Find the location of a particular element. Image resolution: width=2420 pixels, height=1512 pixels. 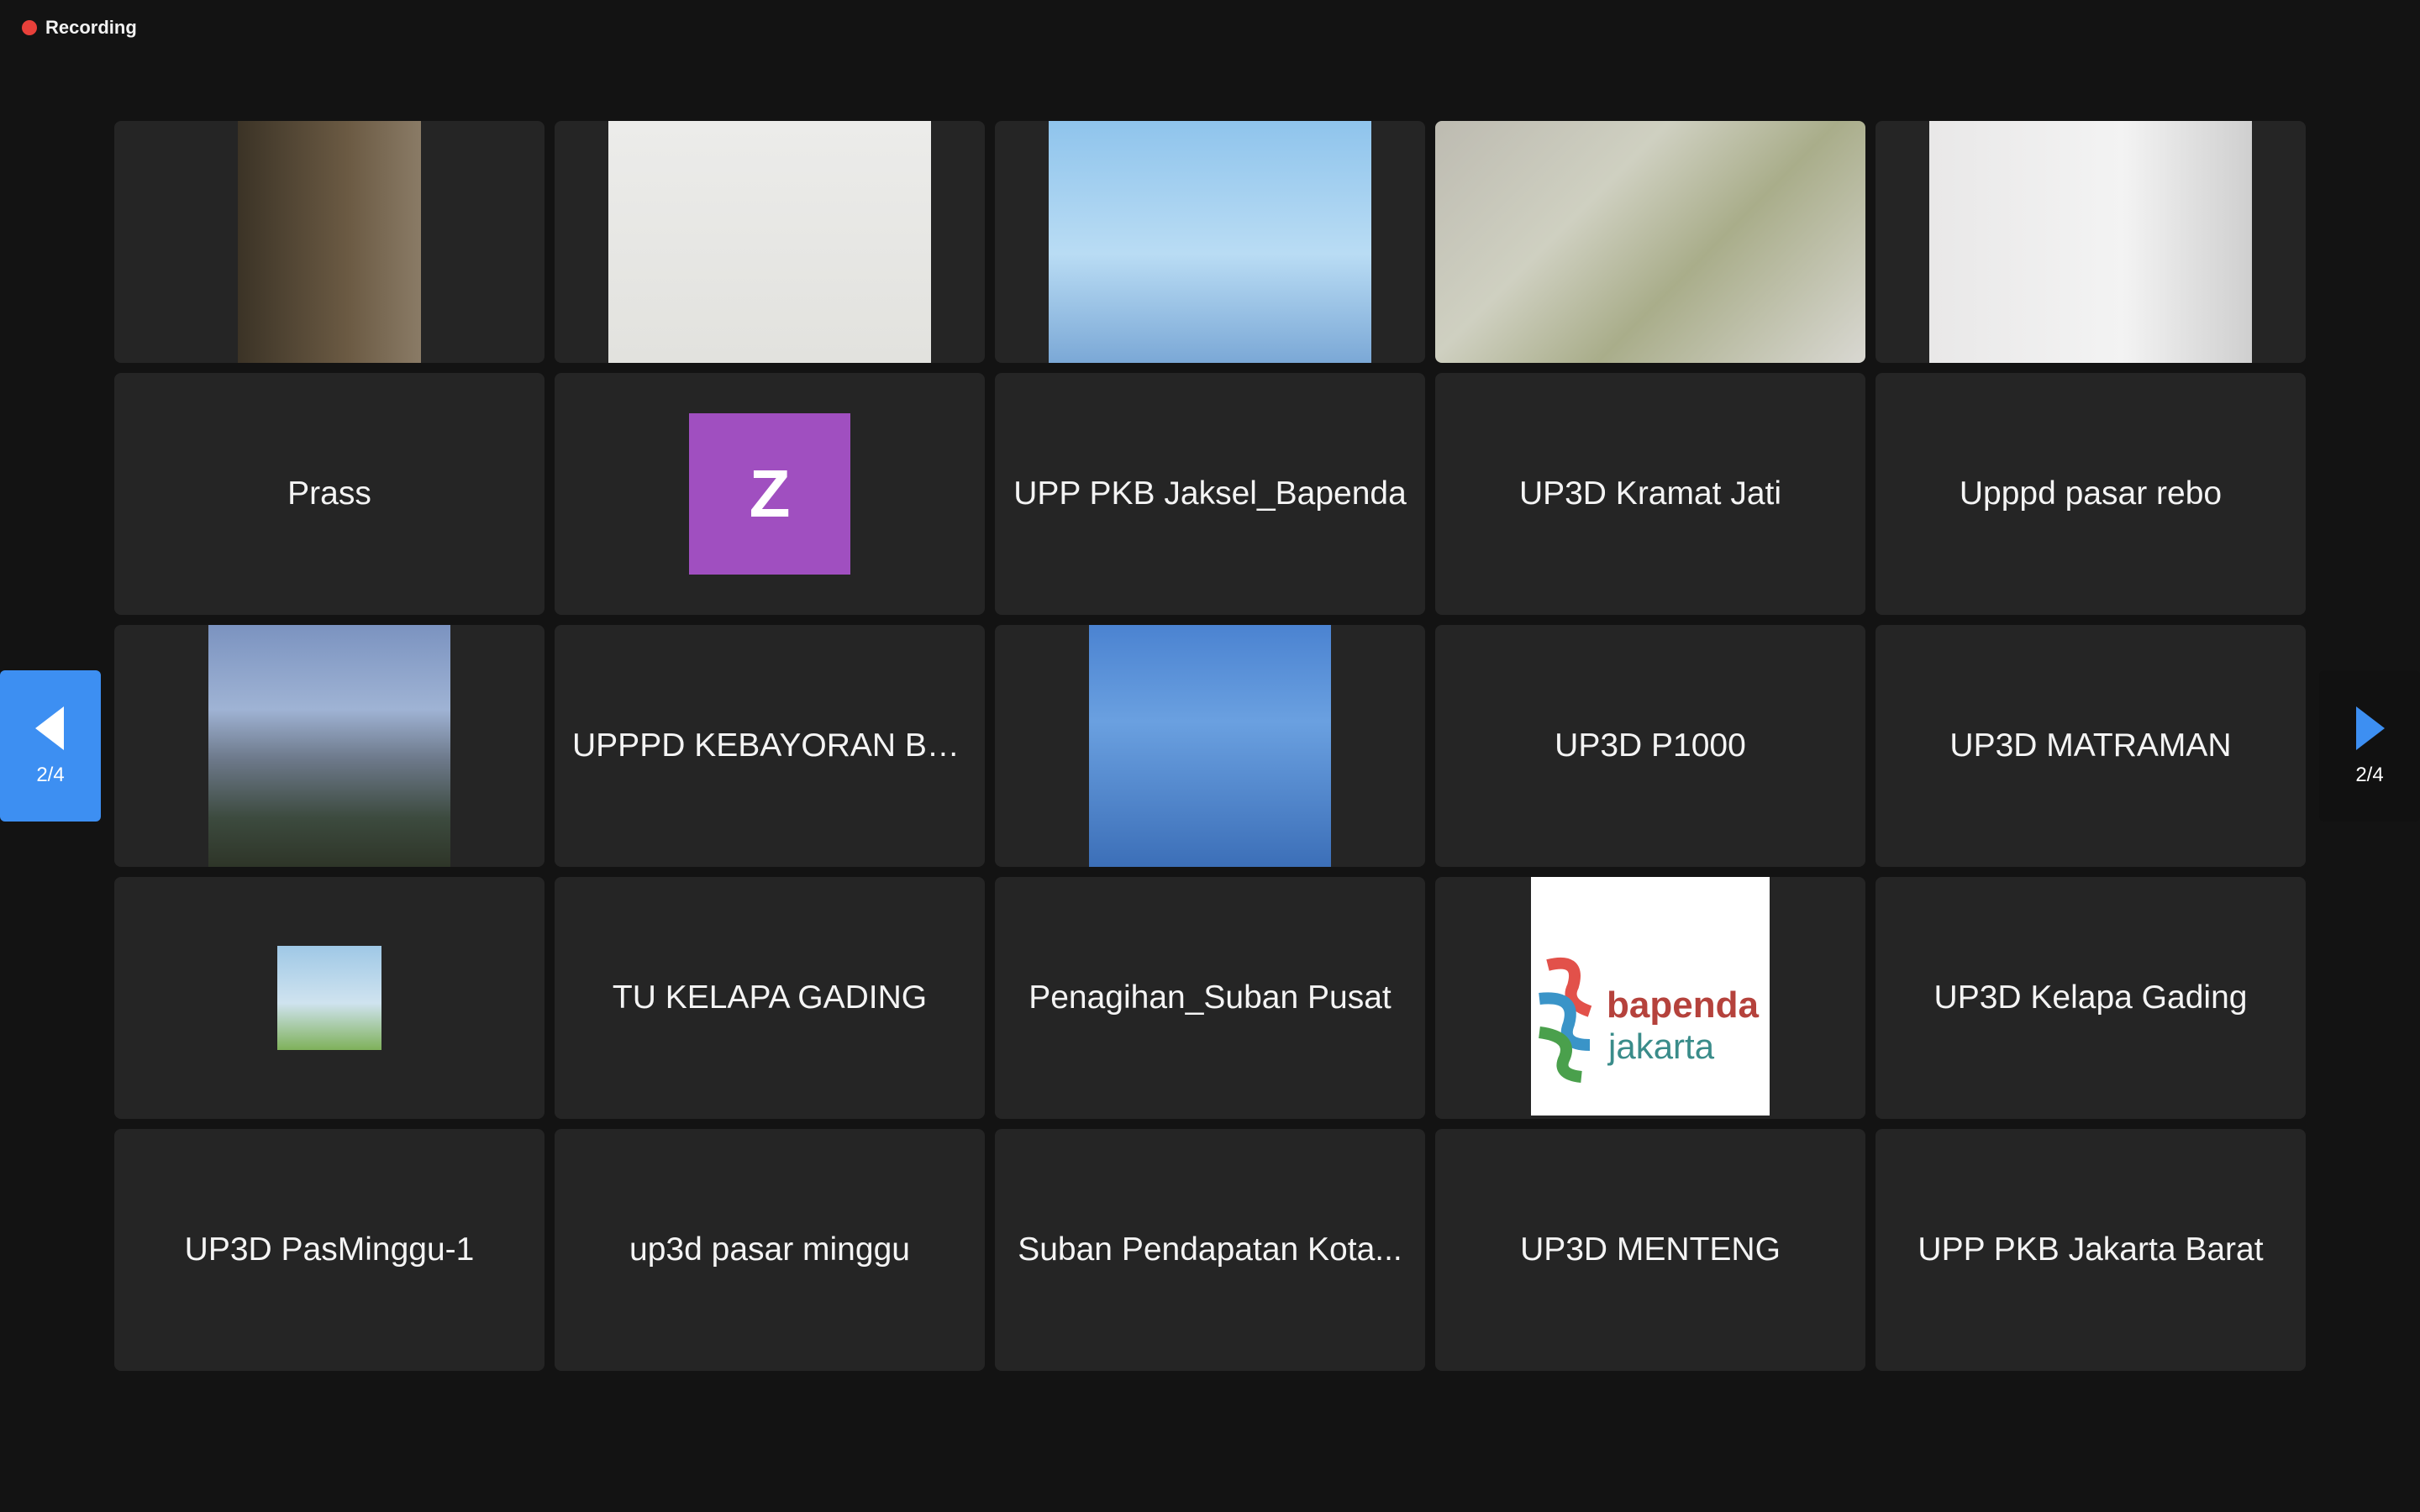

recording-indicator: Recording is located at coordinates (79, 27).